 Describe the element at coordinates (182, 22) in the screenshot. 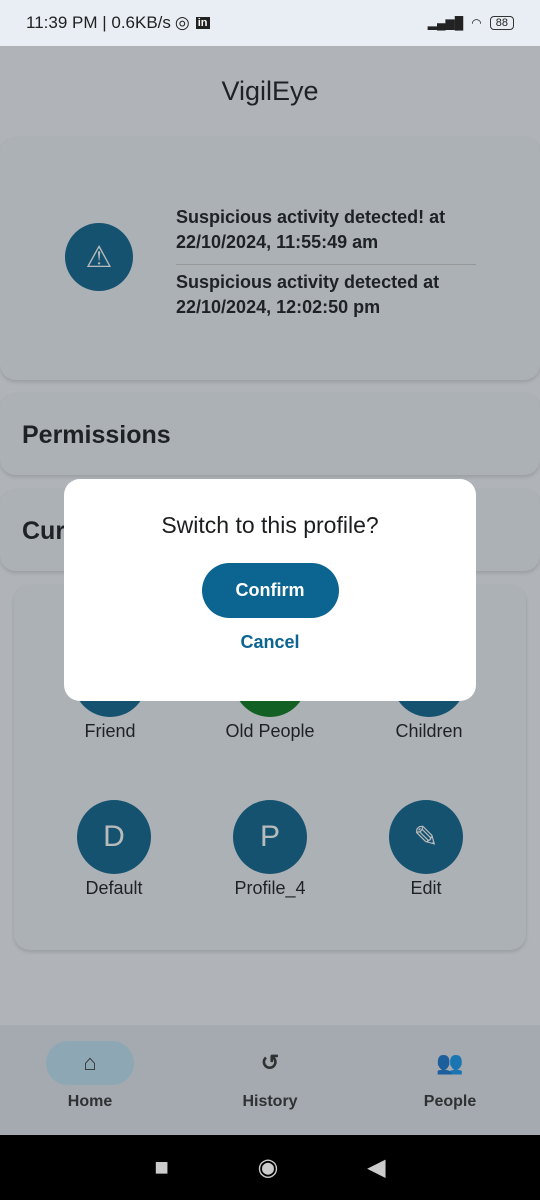

I see `whatsapp-icon: ◎` at that location.